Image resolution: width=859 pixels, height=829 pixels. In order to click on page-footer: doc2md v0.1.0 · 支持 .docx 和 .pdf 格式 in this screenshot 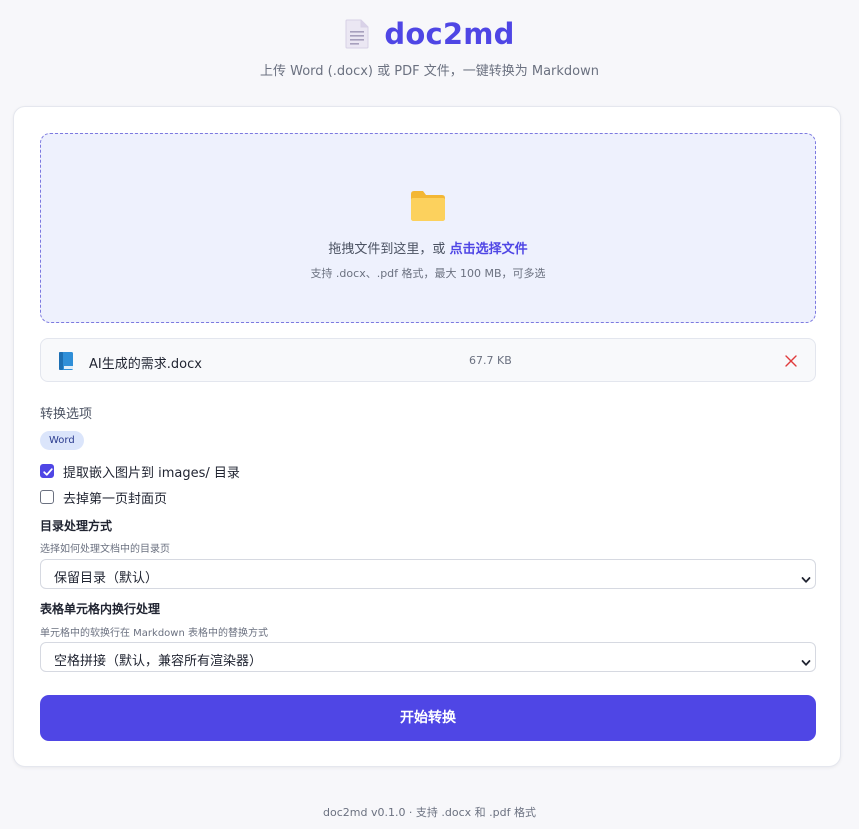, I will do `click(429, 812)`.